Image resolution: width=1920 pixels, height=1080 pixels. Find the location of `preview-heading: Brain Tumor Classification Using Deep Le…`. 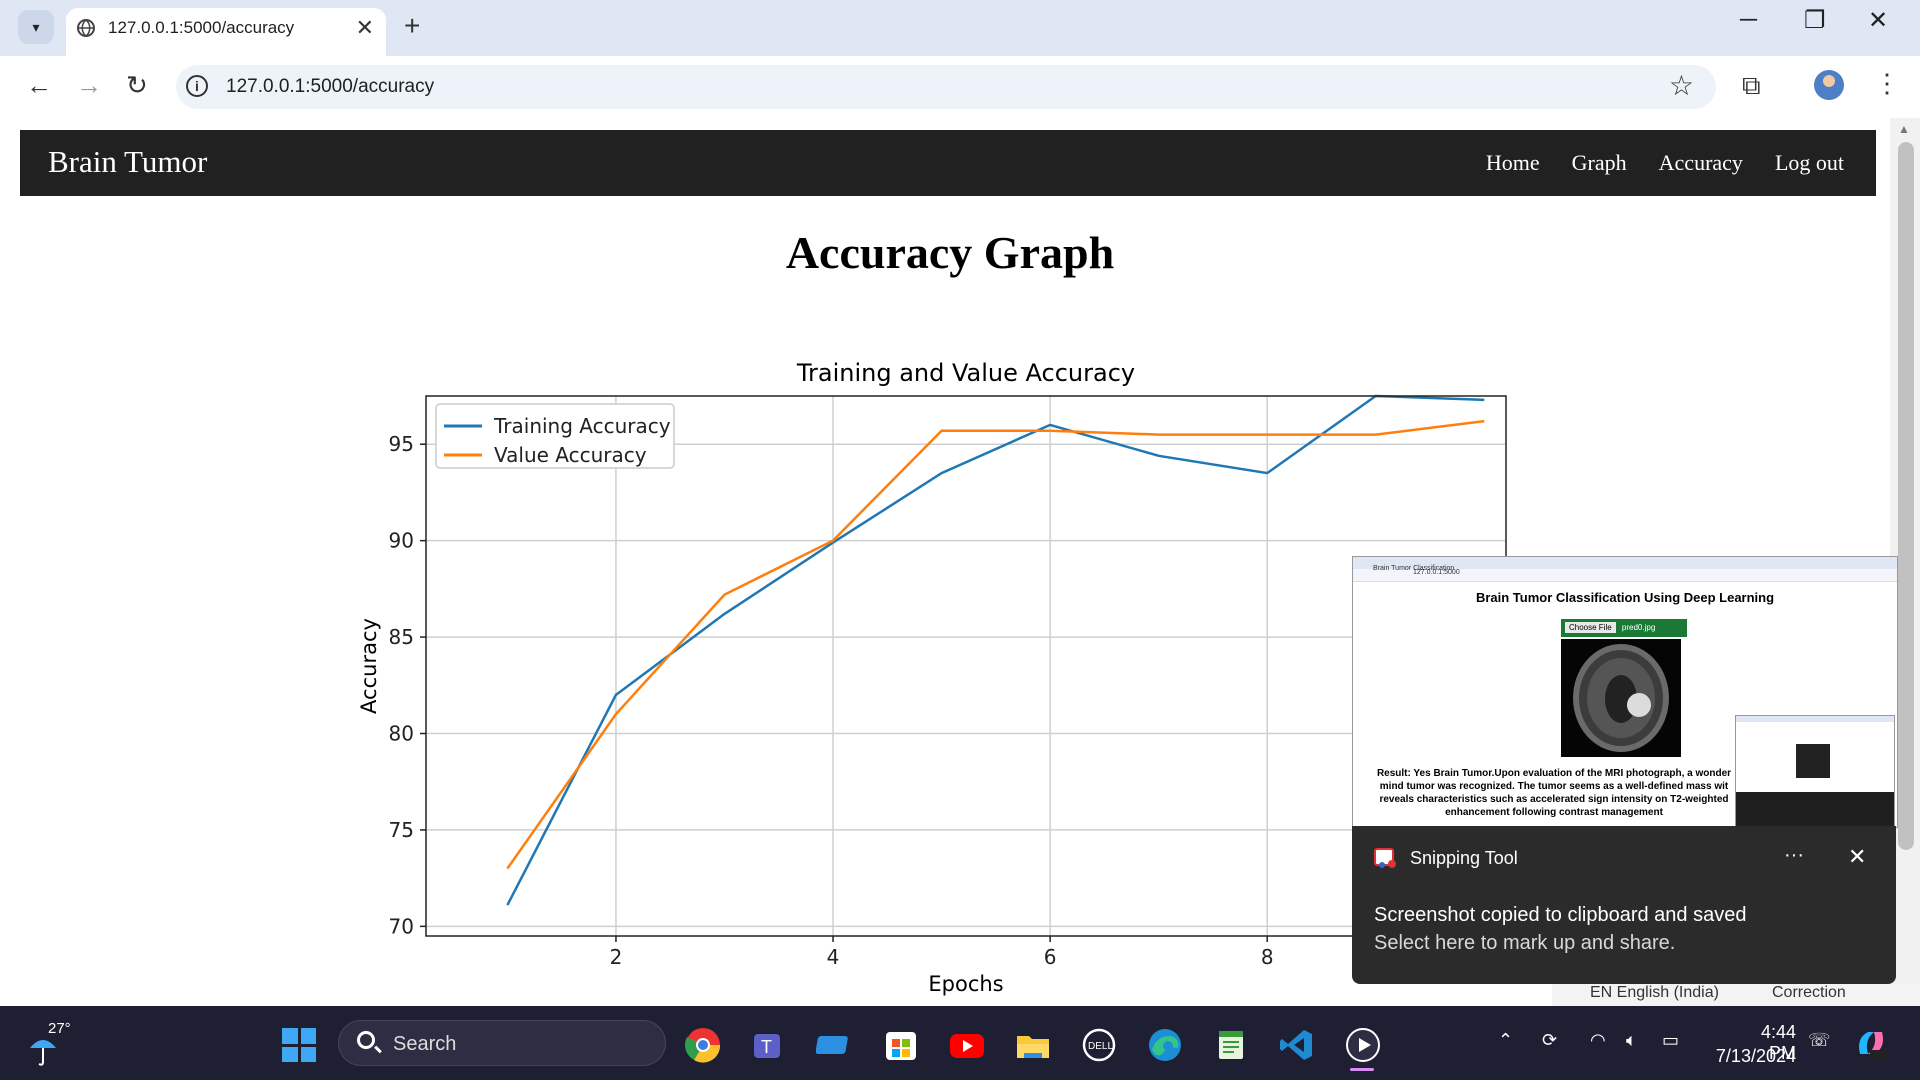

preview-heading: Brain Tumor Classification Using Deep Le… is located at coordinates (1625, 597).